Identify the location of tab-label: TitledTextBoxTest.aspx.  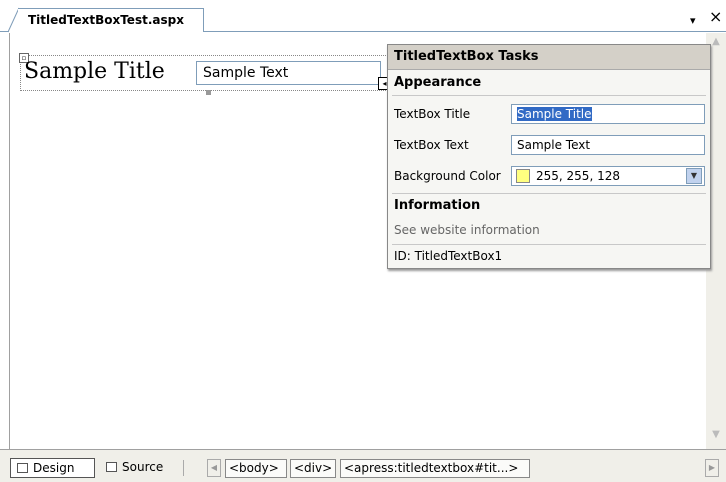
(106, 20).